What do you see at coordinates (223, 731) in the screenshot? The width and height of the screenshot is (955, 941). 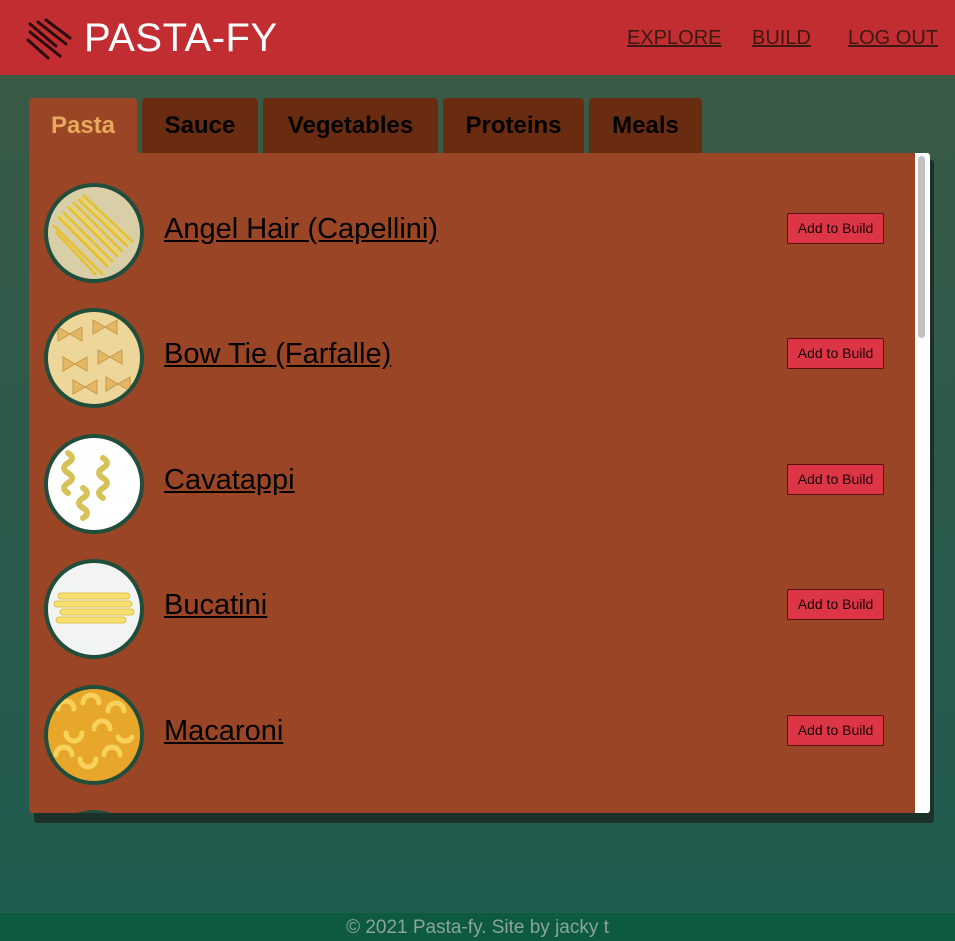 I see `item-name-link: Macaroni` at bounding box center [223, 731].